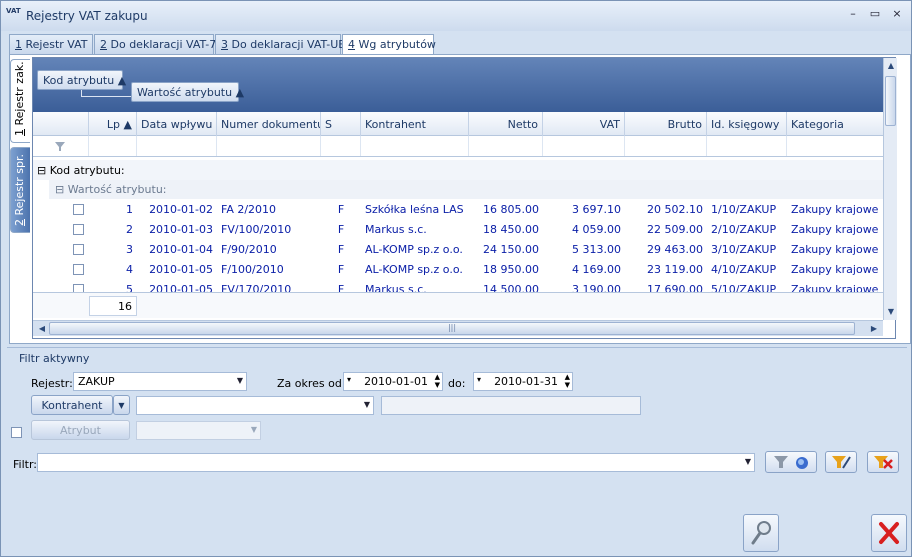 The width and height of the screenshot is (912, 557). I want to click on group-row-wartosc-atrybutu: ⊟ Wartość atrybutu:, so click(466, 189).